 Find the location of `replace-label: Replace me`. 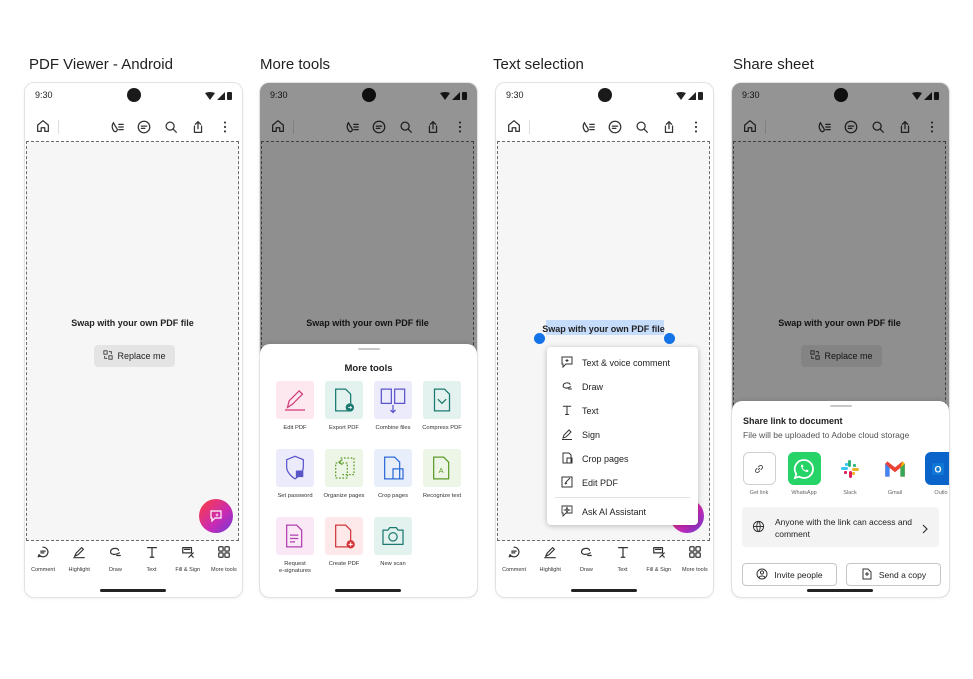

replace-label: Replace me is located at coordinates (141, 356).